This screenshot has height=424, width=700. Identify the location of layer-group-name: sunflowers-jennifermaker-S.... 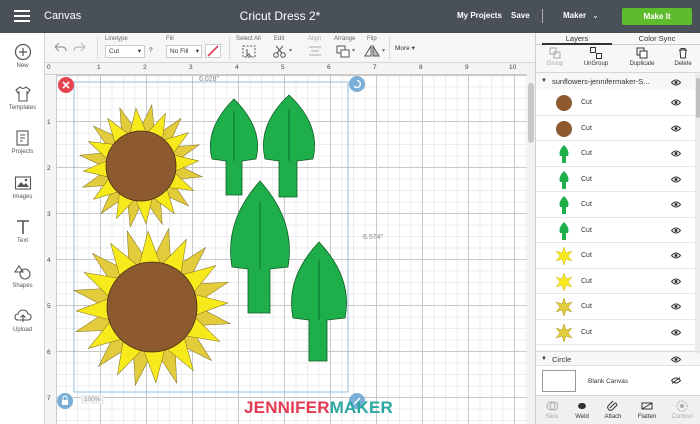
(601, 81).